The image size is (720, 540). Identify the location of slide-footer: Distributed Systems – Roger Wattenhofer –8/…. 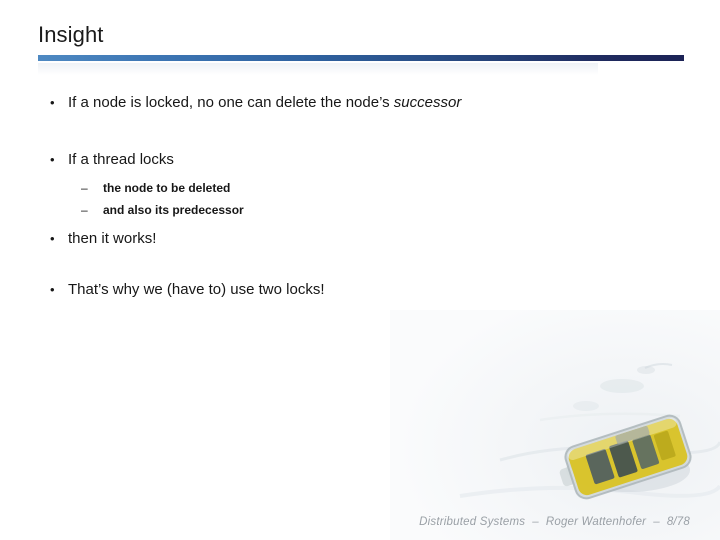
(554, 522).